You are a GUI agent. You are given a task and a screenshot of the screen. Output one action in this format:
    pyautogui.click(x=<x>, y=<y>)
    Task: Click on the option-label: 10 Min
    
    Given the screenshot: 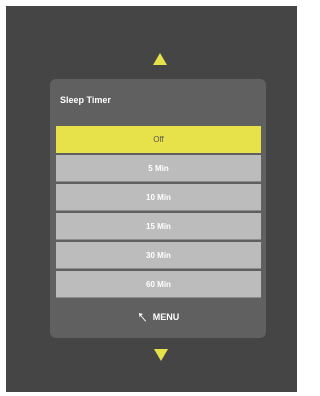 What is the action you would take?
    pyautogui.click(x=158, y=197)
    